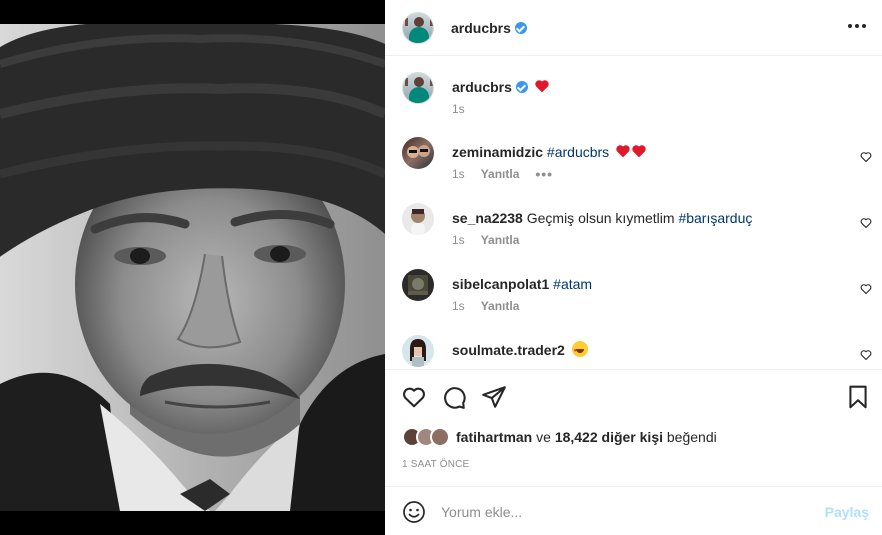  I want to click on likes-connector: ve, so click(543, 437).